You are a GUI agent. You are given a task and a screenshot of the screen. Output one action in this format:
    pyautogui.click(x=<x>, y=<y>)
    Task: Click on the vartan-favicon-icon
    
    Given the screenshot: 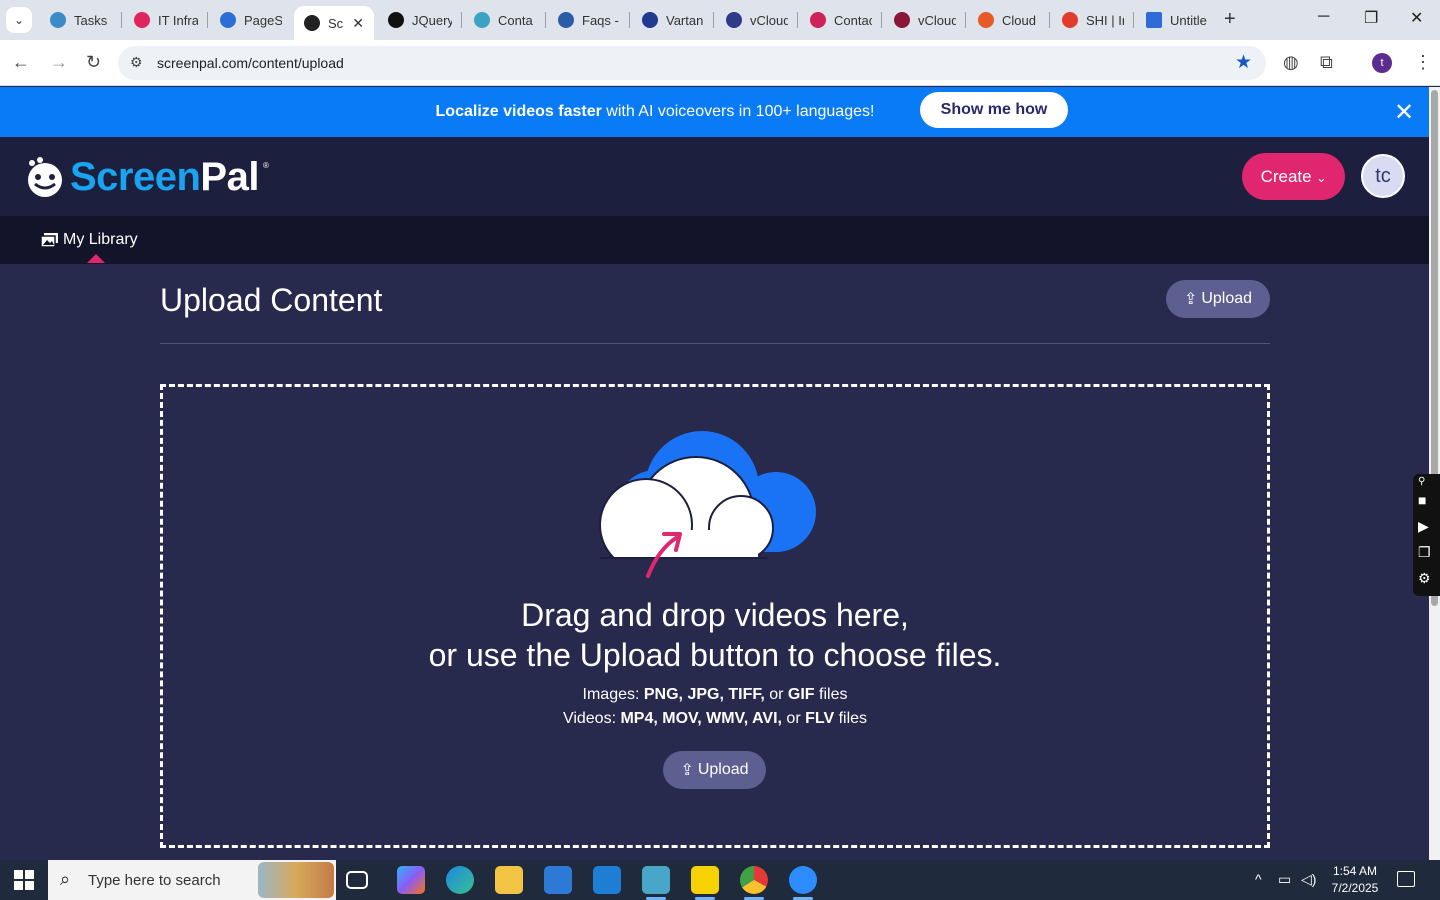 What is the action you would take?
    pyautogui.click(x=650, y=20)
    